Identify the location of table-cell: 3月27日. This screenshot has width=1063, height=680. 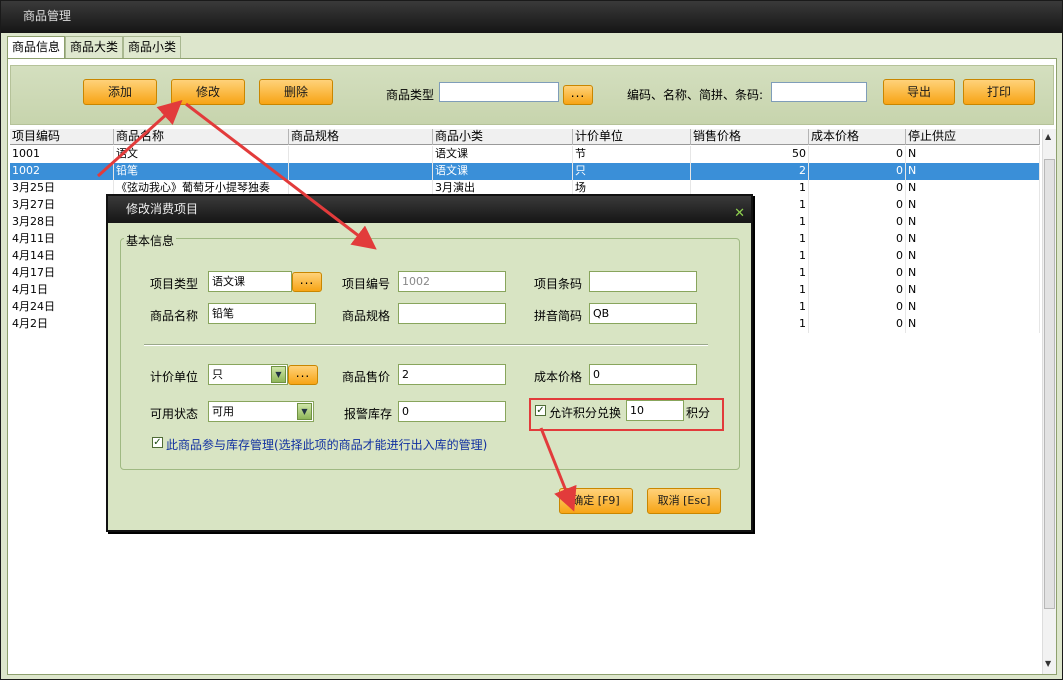
(62, 205).